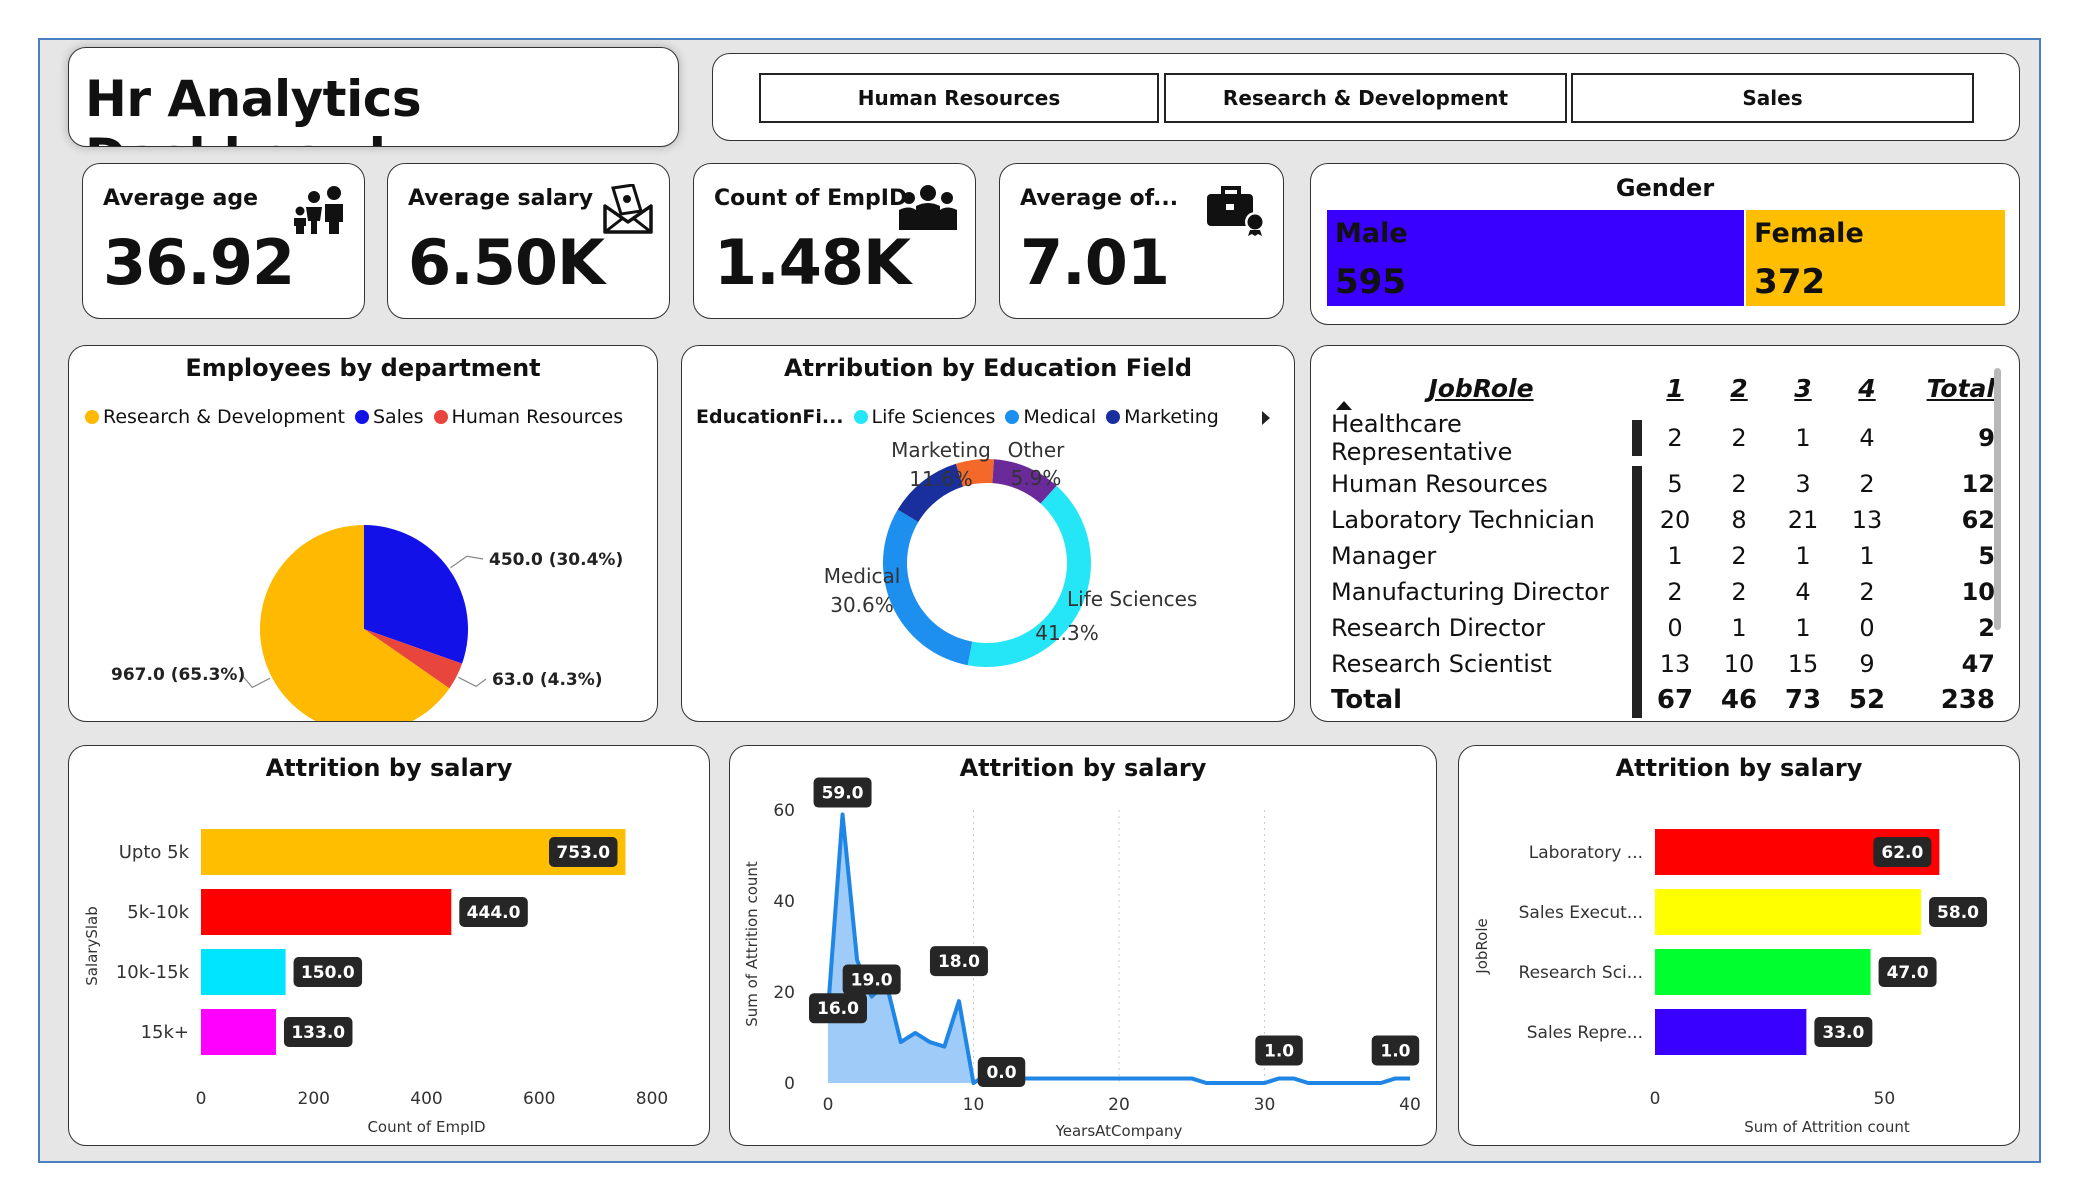 The width and height of the screenshot is (2075, 1200). I want to click on slicer-button-sales: Sales, so click(1772, 98).